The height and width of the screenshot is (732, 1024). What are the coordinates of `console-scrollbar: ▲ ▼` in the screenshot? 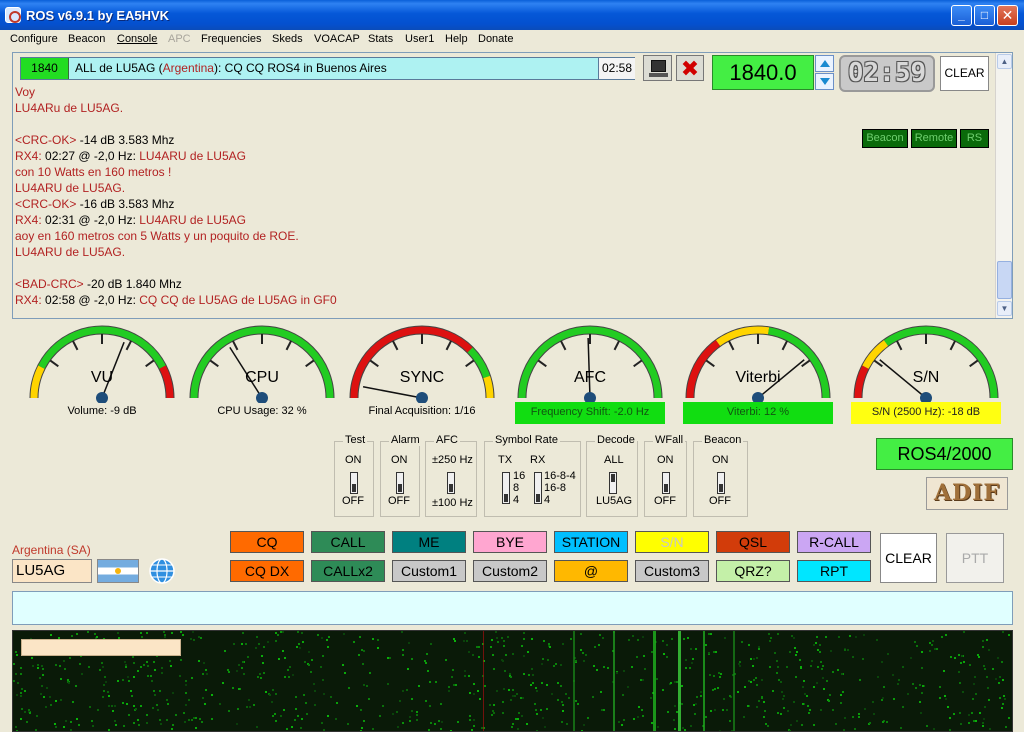 It's located at (1003, 185).